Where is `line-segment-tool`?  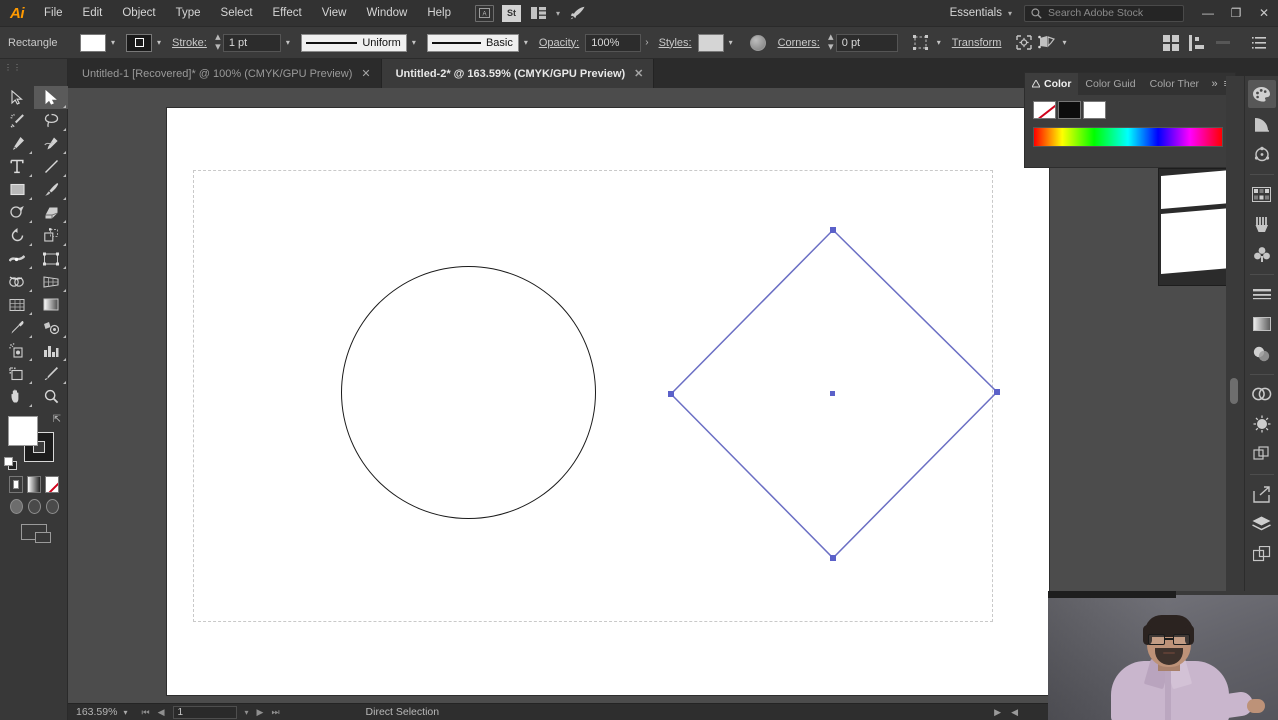
line-segment-tool is located at coordinates (51, 166).